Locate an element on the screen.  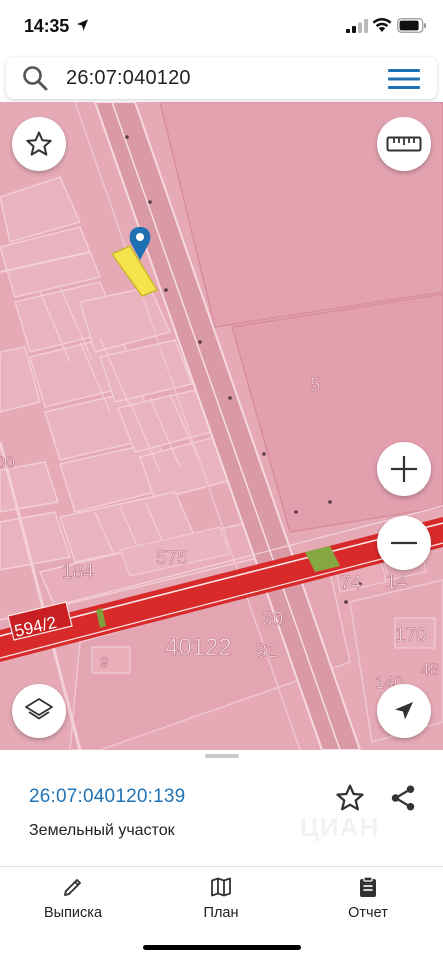
map-label: 82 is located at coordinates (266, 651).